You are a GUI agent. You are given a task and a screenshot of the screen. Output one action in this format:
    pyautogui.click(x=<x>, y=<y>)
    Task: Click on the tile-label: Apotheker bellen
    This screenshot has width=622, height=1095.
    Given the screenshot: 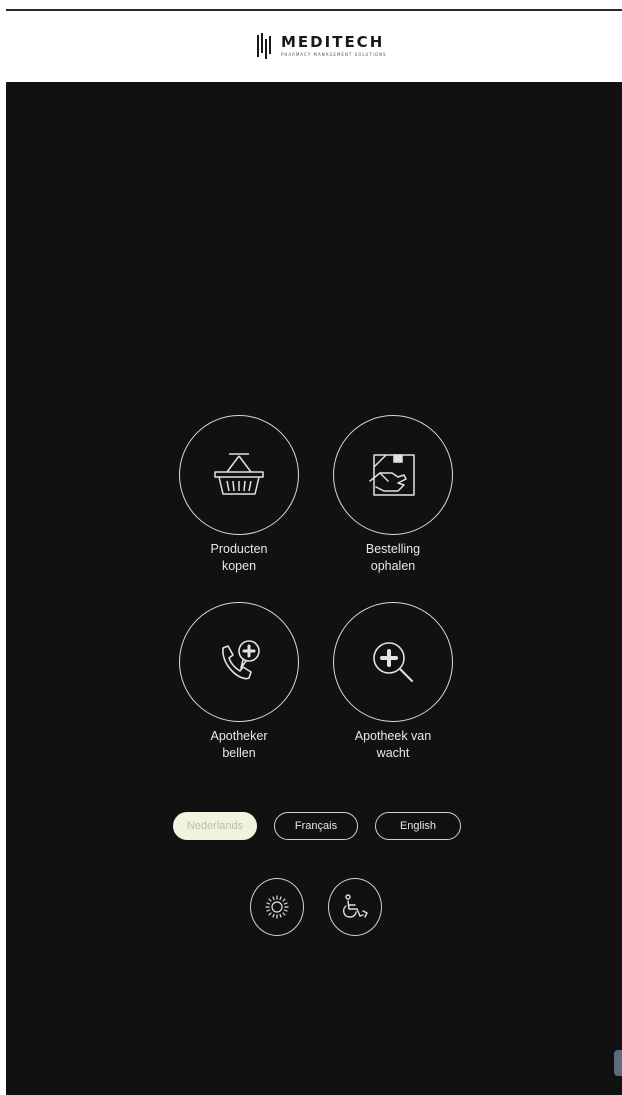 What is the action you would take?
    pyautogui.click(x=239, y=745)
    